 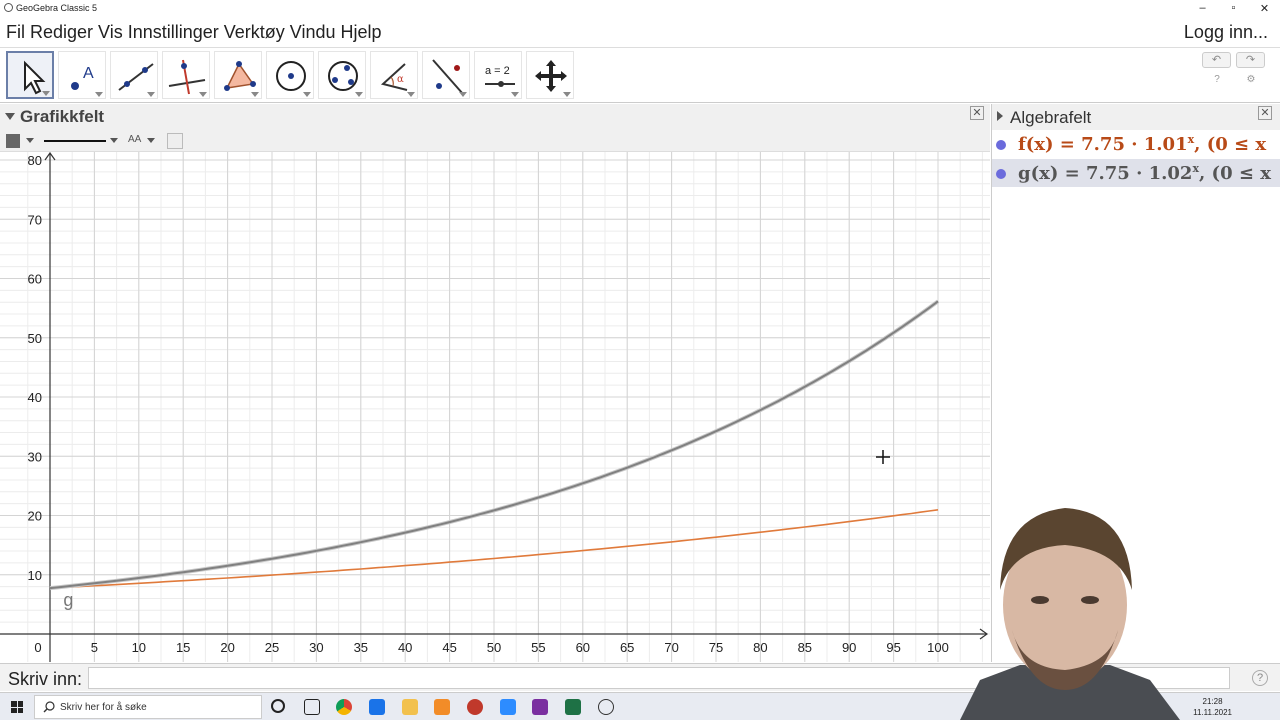 I want to click on app-icon-red, so click(x=475, y=707).